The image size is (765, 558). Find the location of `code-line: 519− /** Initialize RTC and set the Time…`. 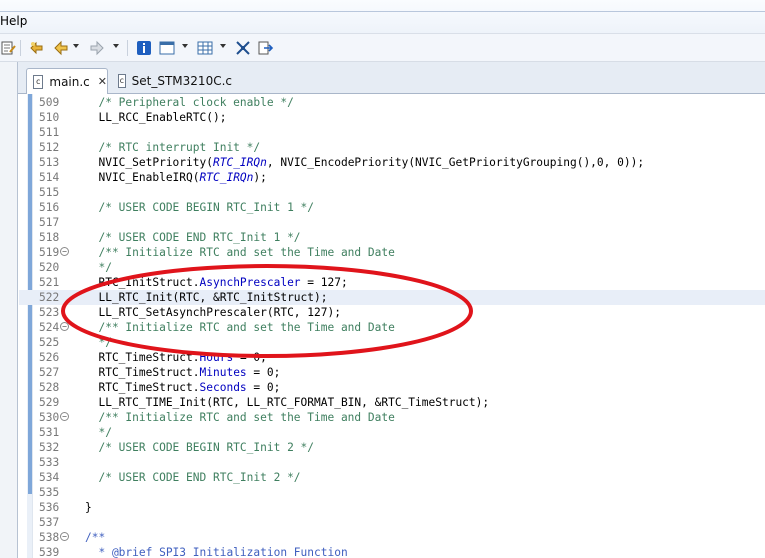

code-line: 519− /** Initialize RTC and set the Time… is located at coordinates (392, 252).